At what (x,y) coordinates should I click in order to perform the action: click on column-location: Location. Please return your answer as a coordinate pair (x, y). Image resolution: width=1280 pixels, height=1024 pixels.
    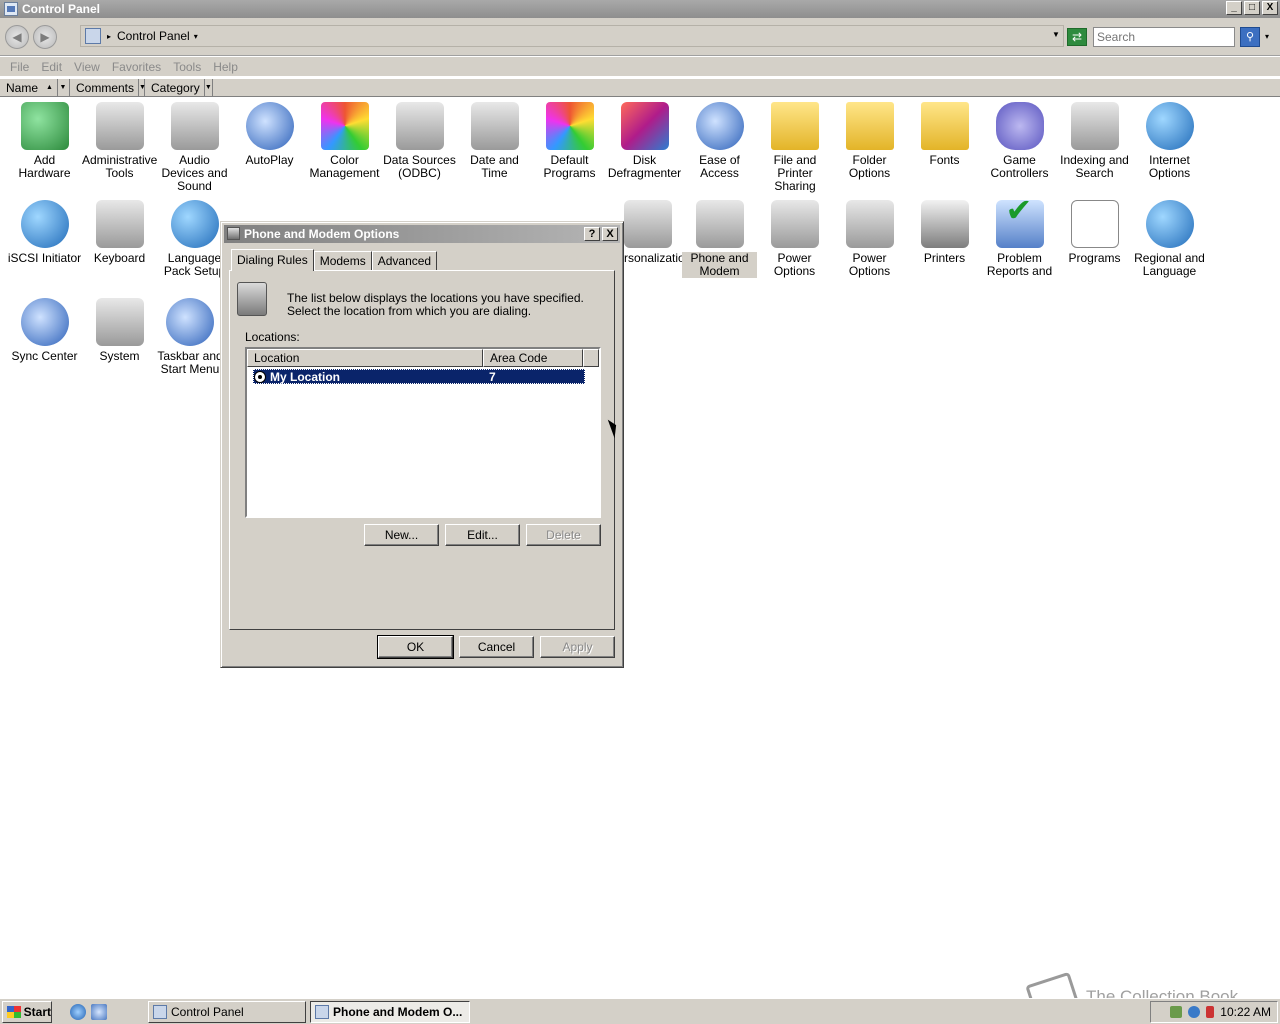
    Looking at the image, I should click on (365, 358).